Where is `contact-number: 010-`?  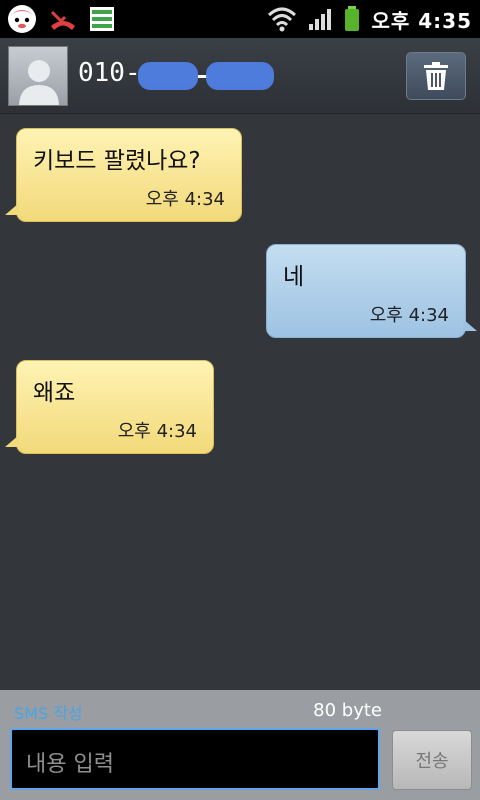
contact-number: 010- is located at coordinates (109, 73).